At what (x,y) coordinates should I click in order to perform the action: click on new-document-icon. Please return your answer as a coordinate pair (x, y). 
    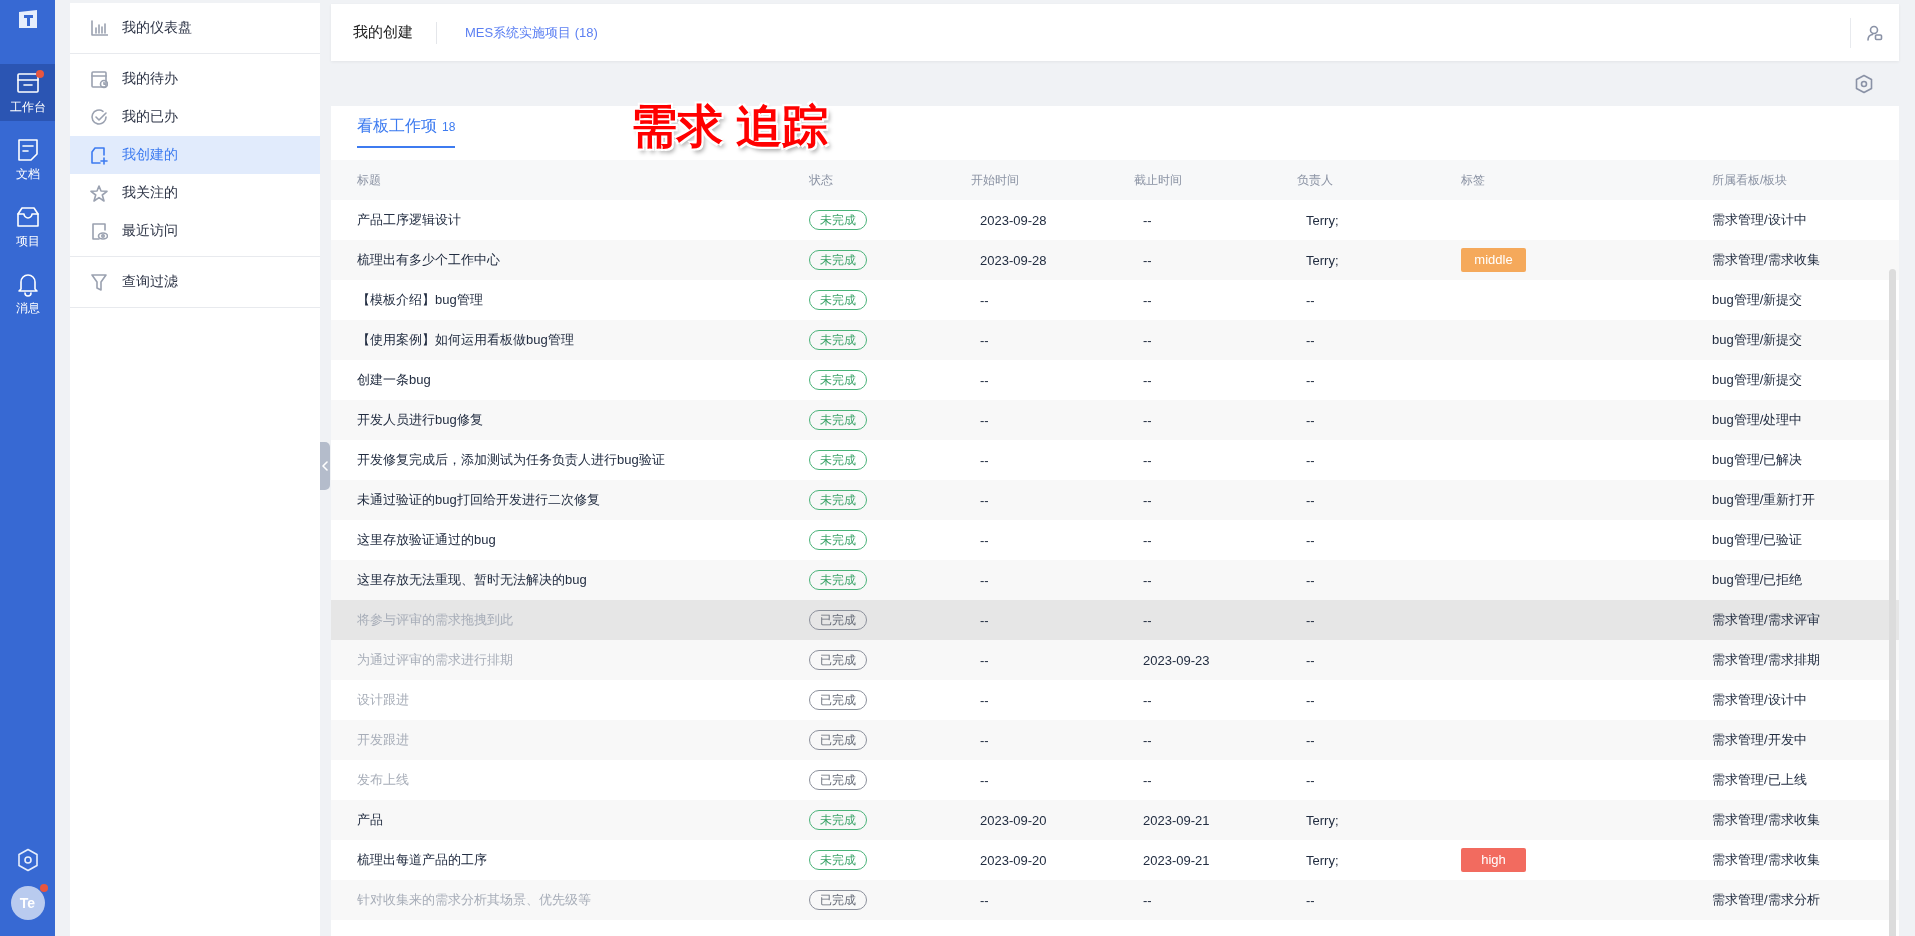
    Looking at the image, I should click on (99, 155).